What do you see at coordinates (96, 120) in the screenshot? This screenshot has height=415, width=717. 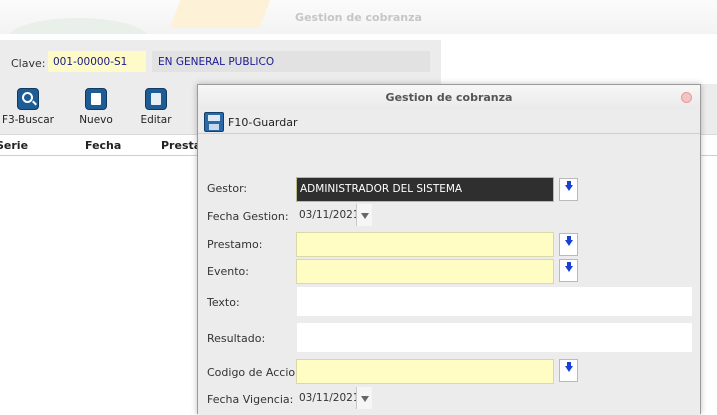 I see `nuevo-label: Nuevo` at bounding box center [96, 120].